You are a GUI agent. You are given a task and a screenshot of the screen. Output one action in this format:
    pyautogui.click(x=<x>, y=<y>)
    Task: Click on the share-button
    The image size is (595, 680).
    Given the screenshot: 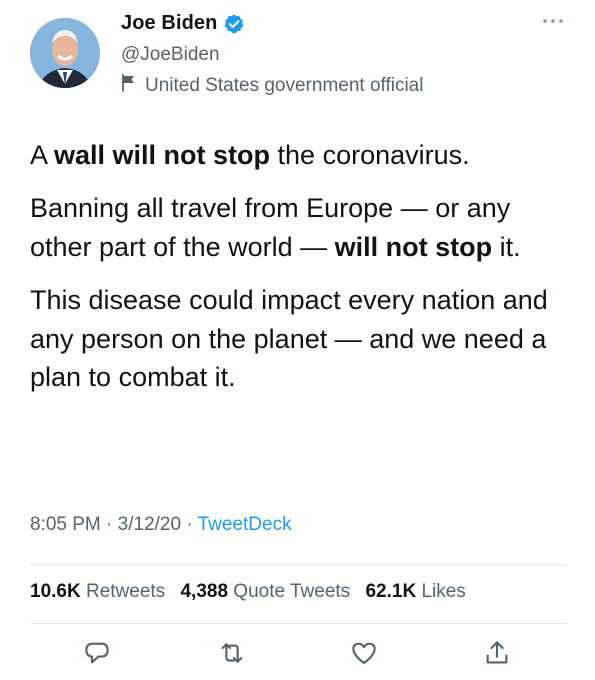 What is the action you would take?
    pyautogui.click(x=497, y=655)
    